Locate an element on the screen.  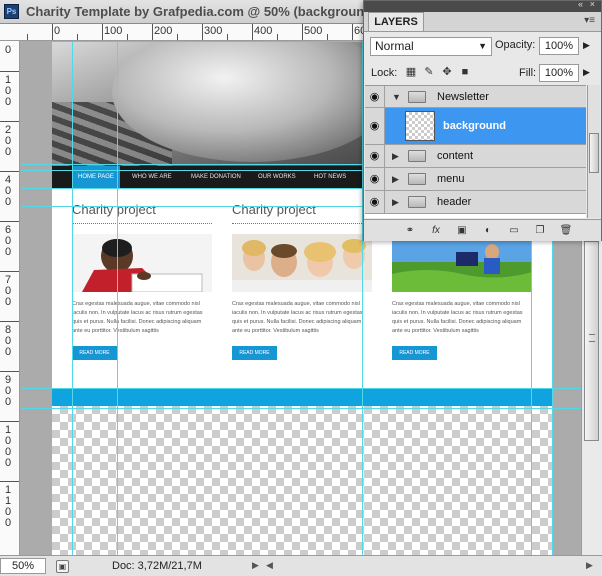
layers-footer-toolbar: ⚭ fx ▣ ◐ ▭ ❐ 🗑 is located at coordinates (482, 230).